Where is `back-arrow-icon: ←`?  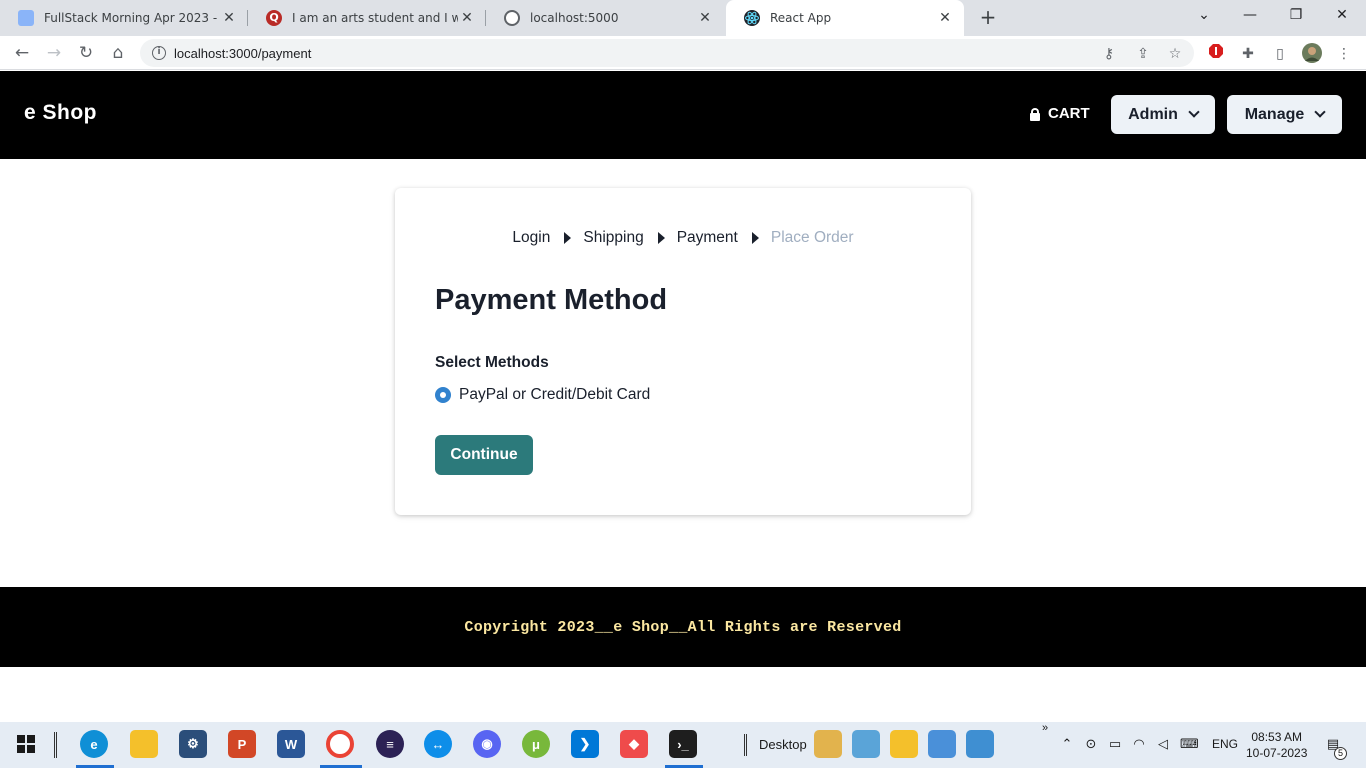
back-arrow-icon: ← is located at coordinates (22, 53).